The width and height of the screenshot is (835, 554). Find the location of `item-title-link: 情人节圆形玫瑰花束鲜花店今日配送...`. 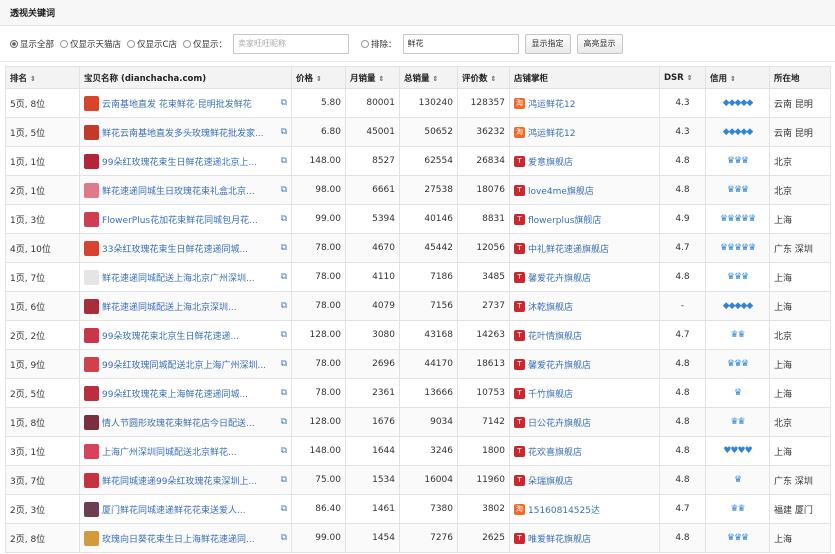

item-title-link: 情人节圆形玫瑰花束鲜花店今日配送... is located at coordinates (190, 422).